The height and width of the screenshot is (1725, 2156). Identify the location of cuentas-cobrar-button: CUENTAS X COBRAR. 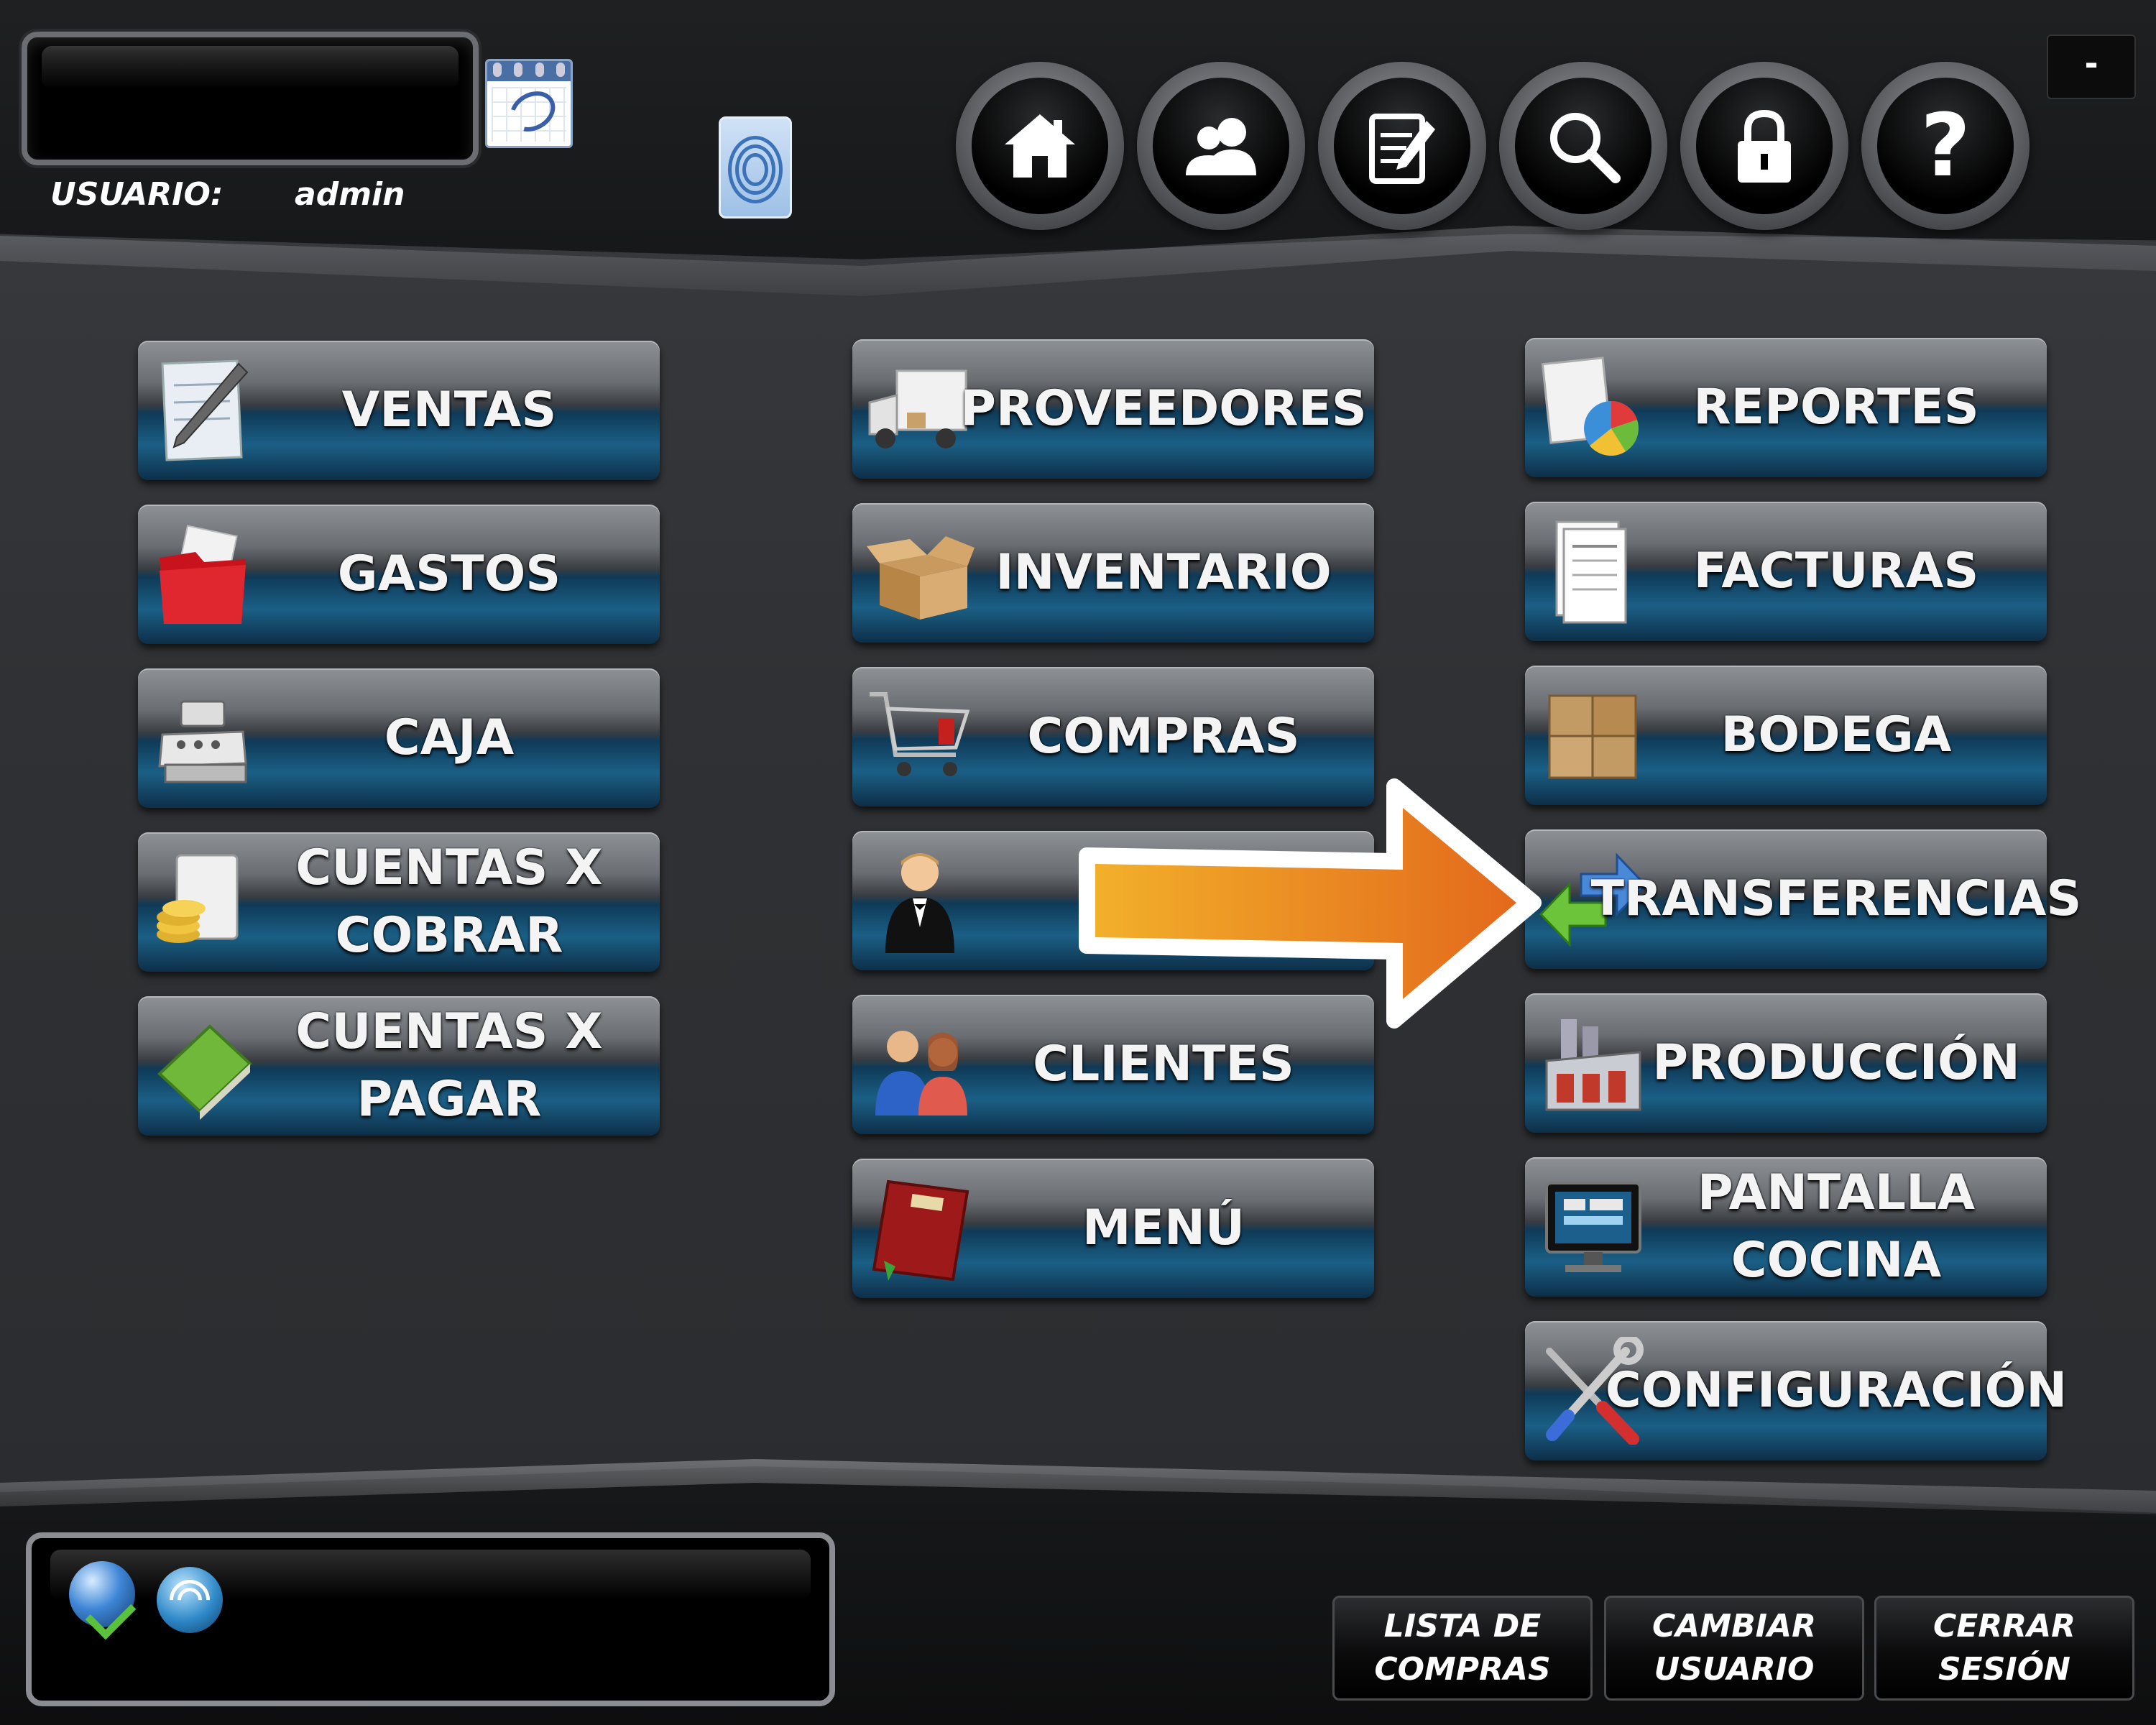
(399, 902).